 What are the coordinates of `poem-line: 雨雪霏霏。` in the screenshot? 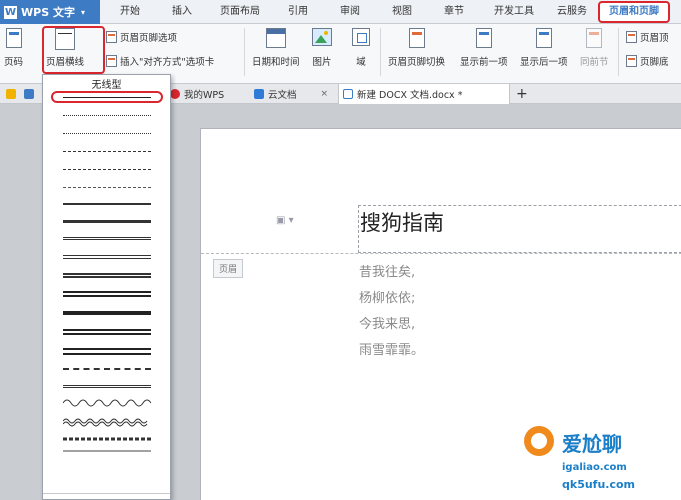 It's located at (392, 350).